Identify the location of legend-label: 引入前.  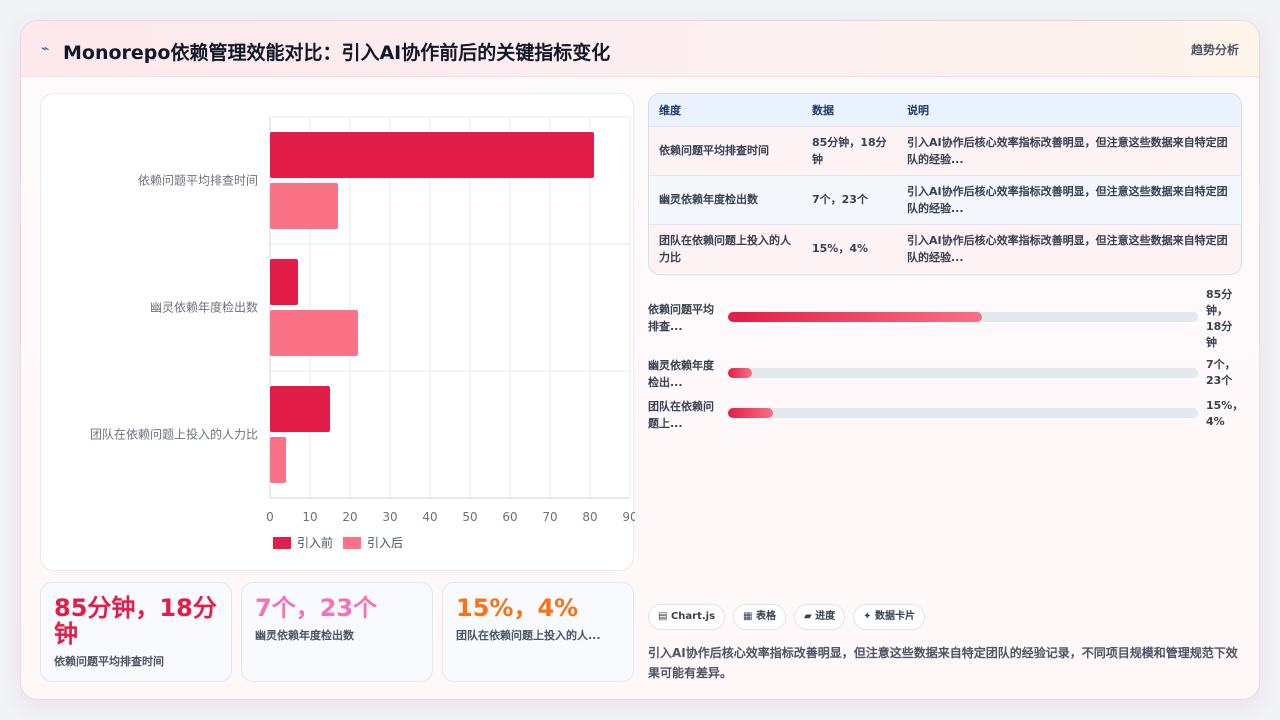
(315, 542).